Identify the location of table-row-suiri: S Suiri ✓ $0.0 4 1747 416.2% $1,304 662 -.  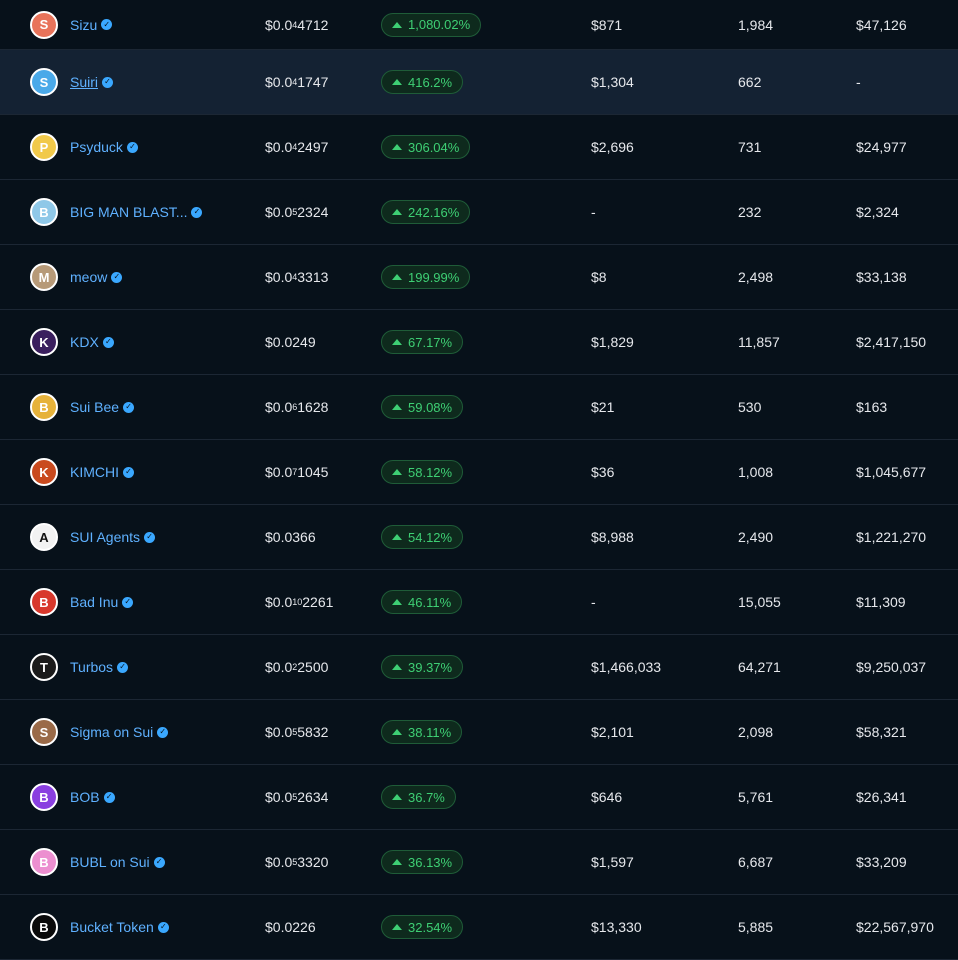
(479, 82).